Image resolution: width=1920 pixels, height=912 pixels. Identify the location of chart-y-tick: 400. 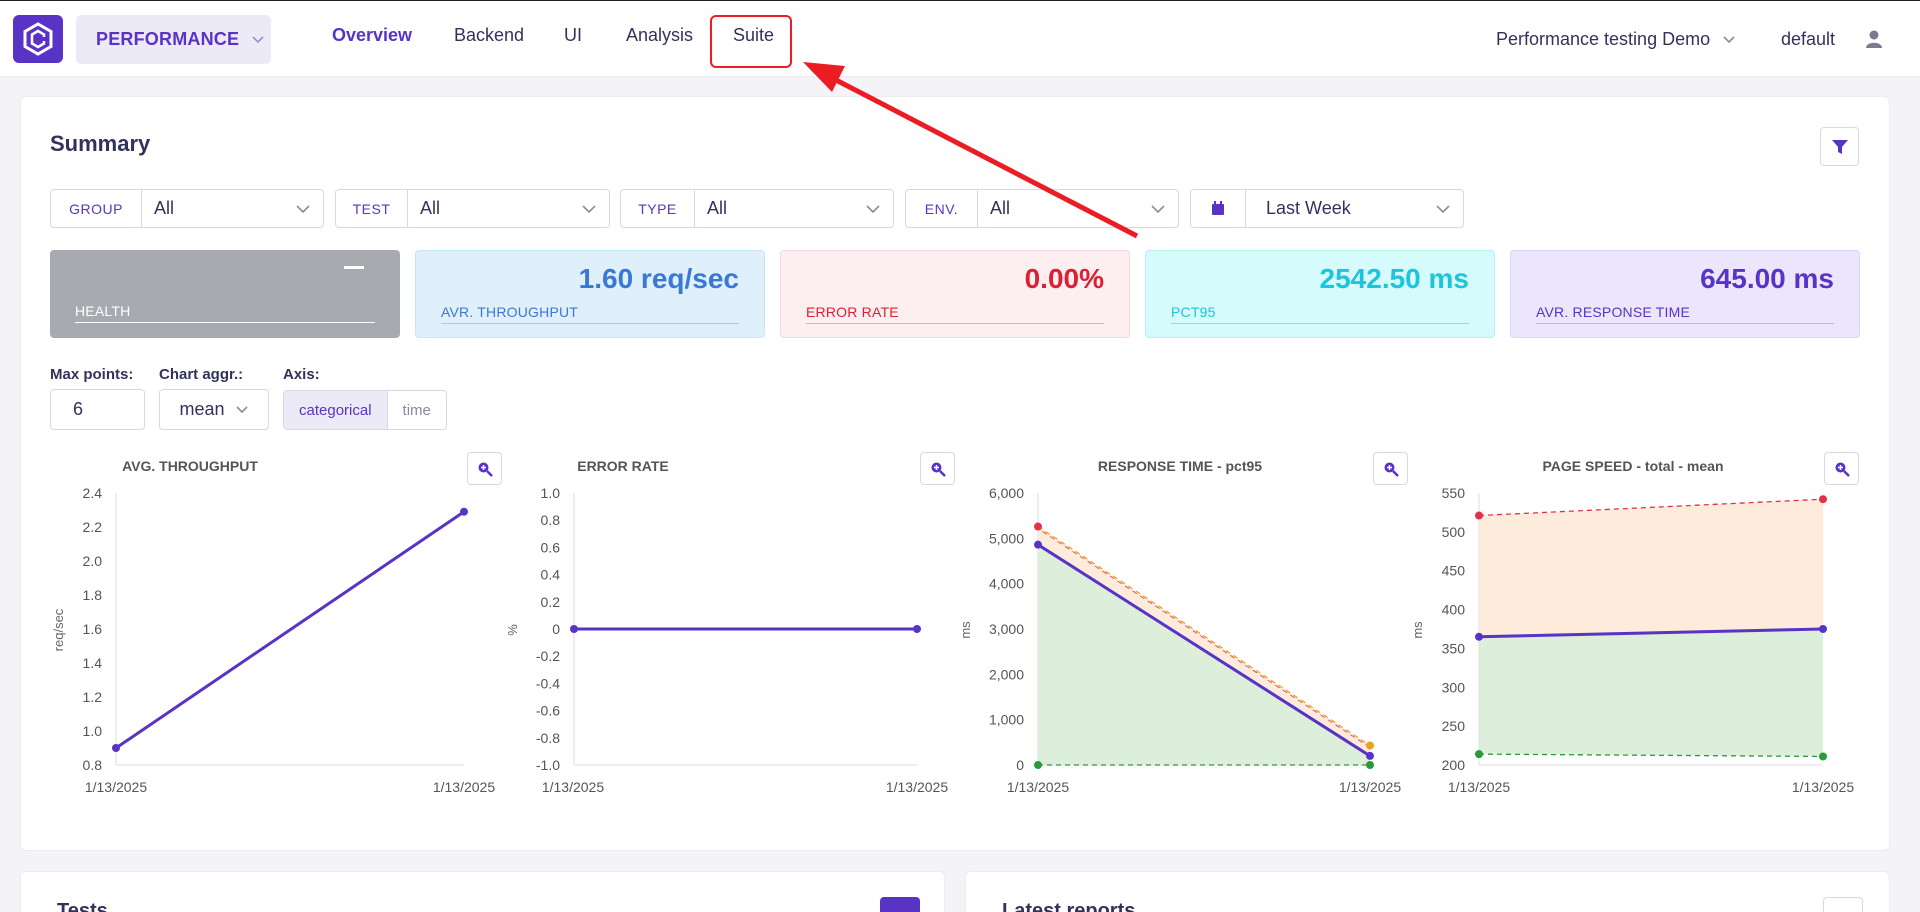
(1454, 610).